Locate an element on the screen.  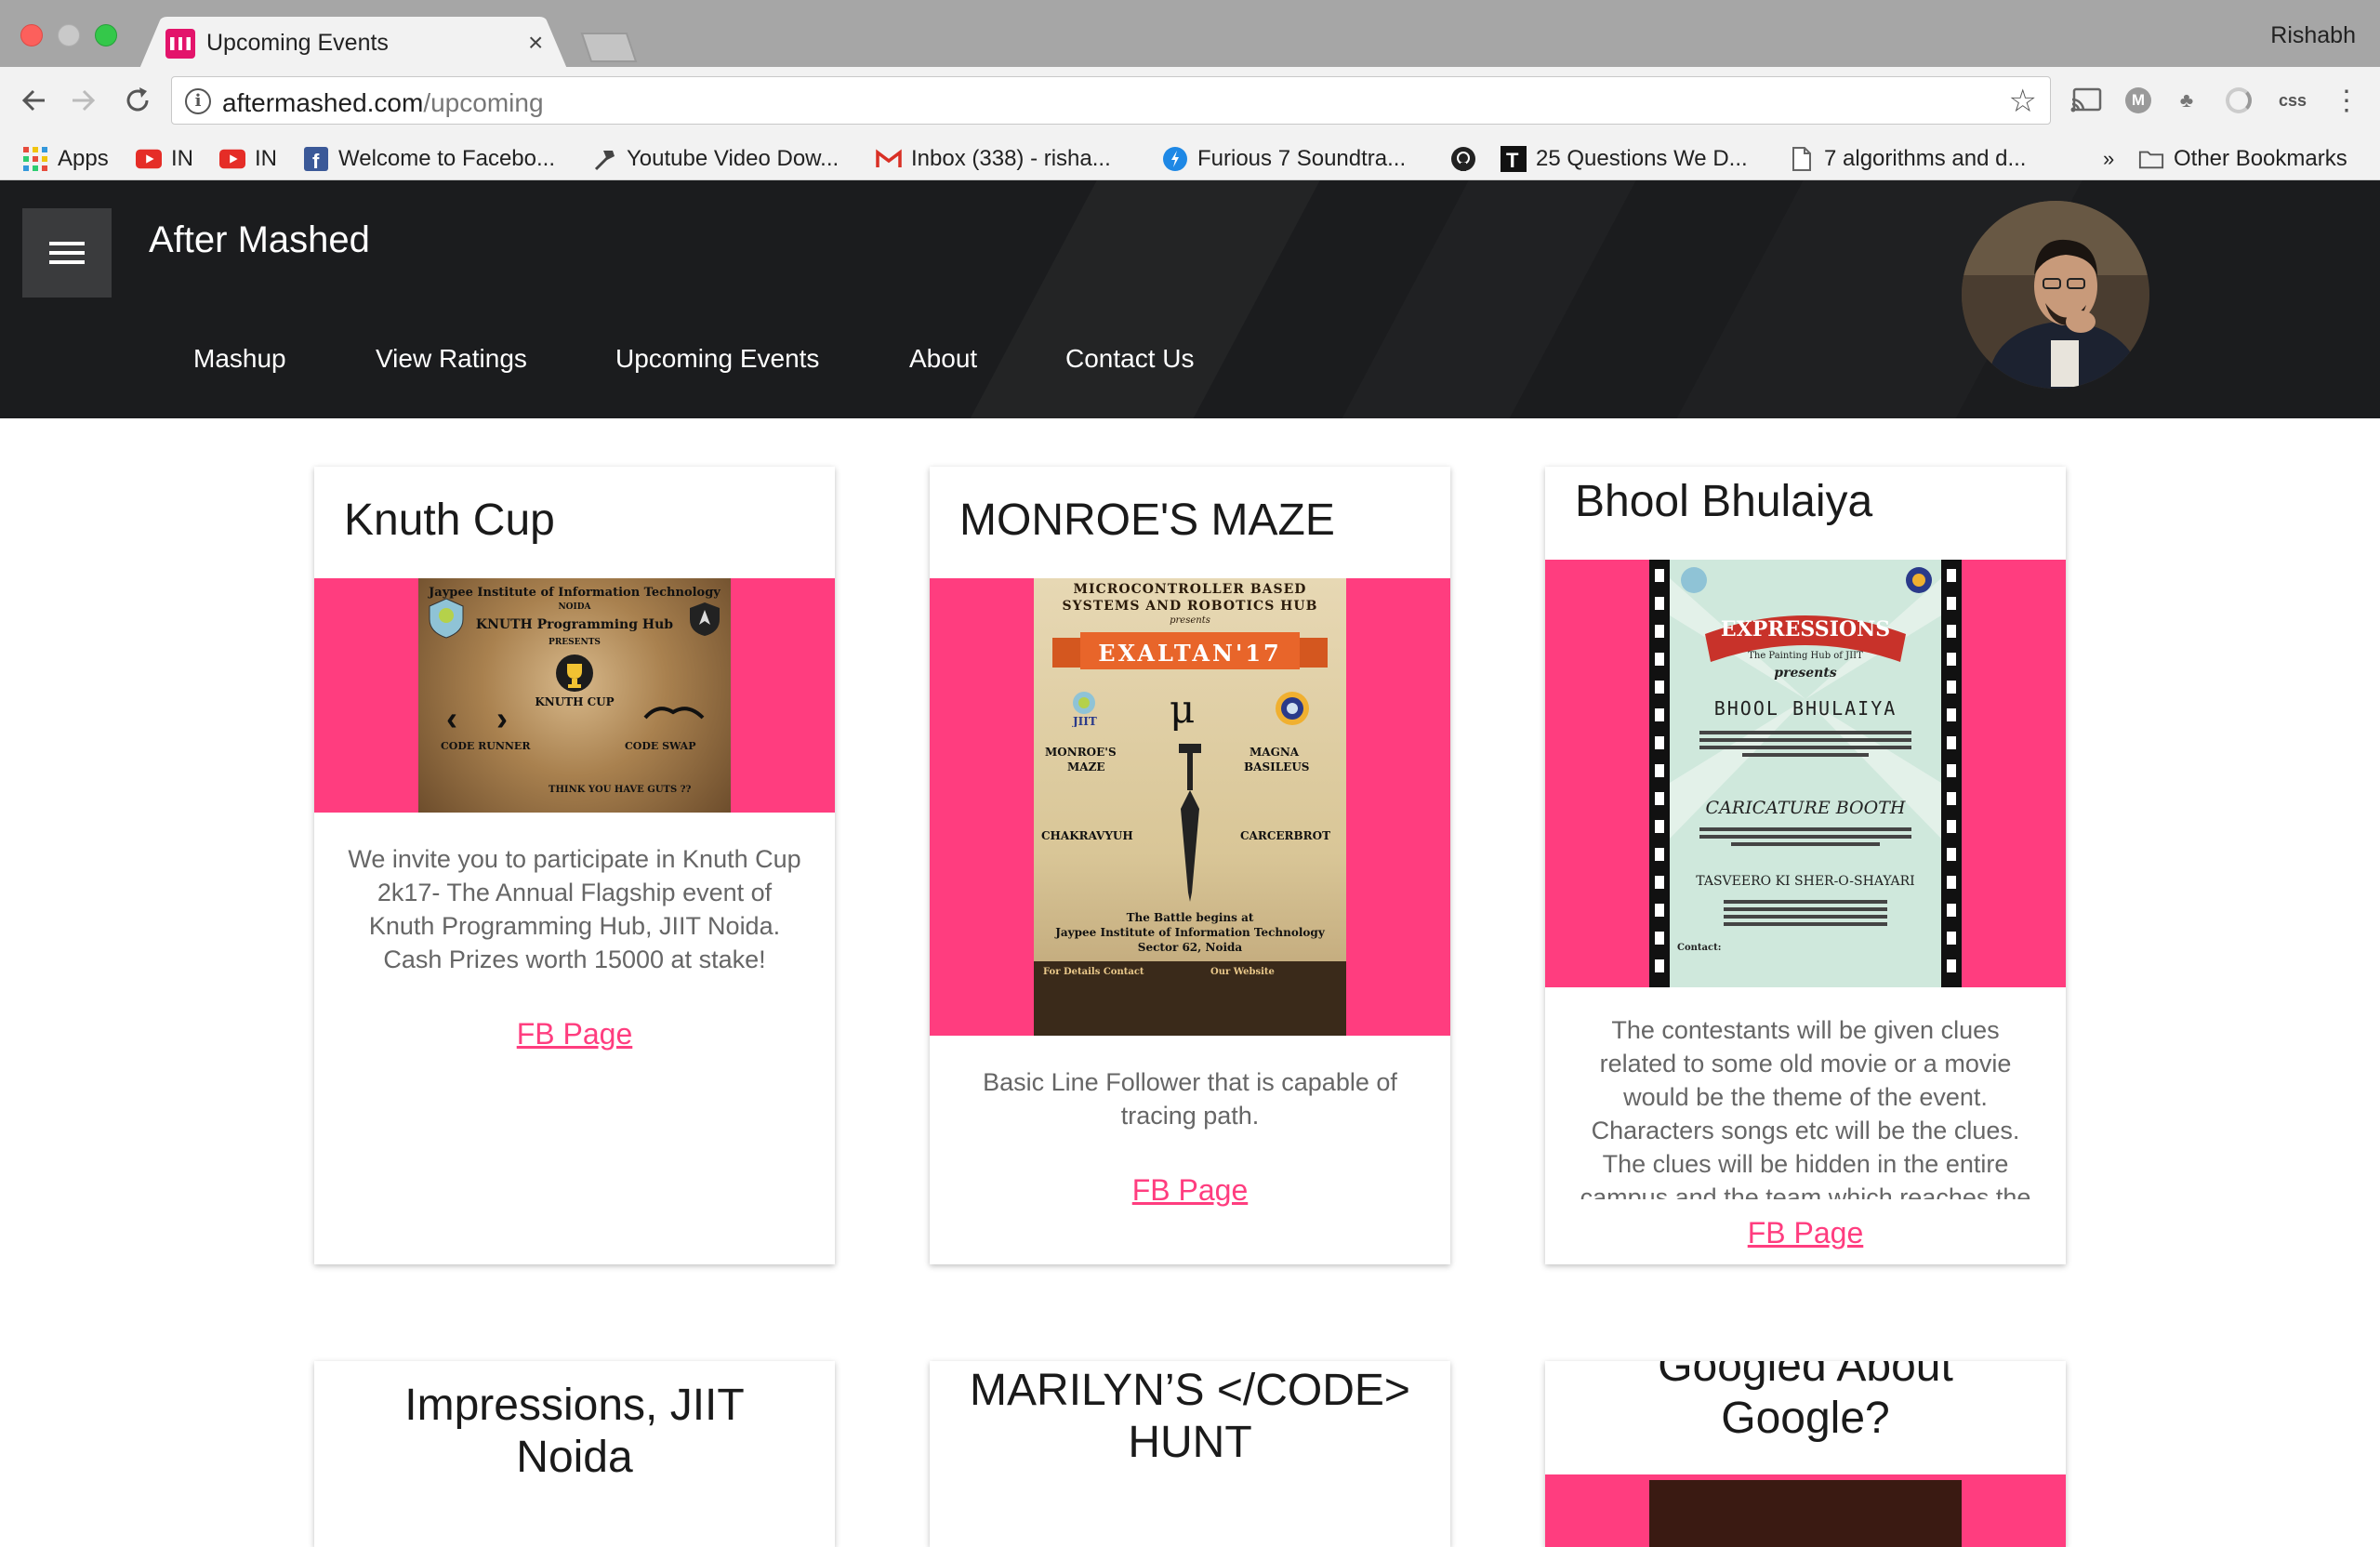
page-icon is located at coordinates (1802, 159).